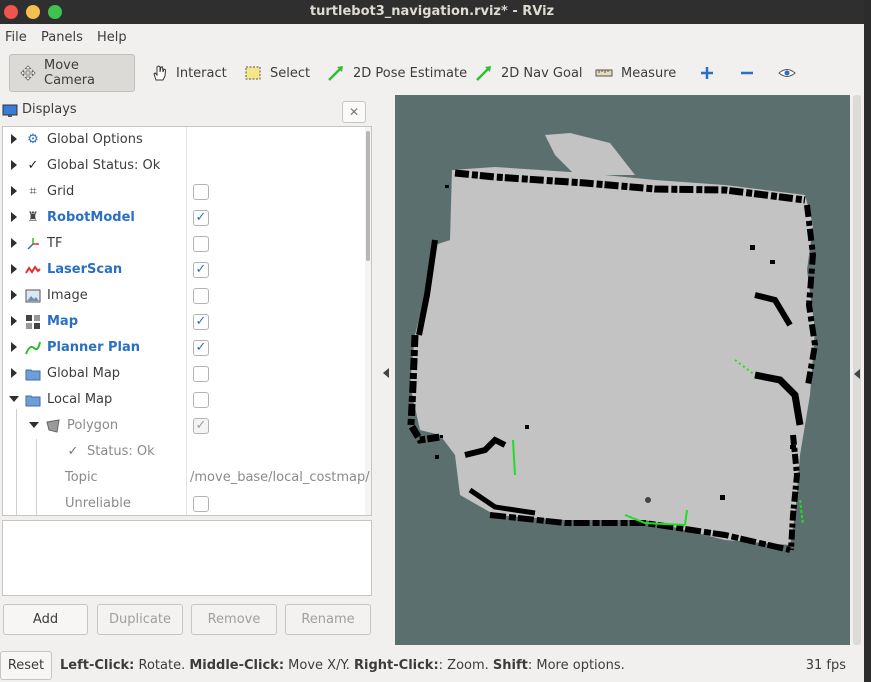 This screenshot has width=871, height=682. Describe the element at coordinates (648, 500) in the screenshot. I see `robot-marker` at that location.